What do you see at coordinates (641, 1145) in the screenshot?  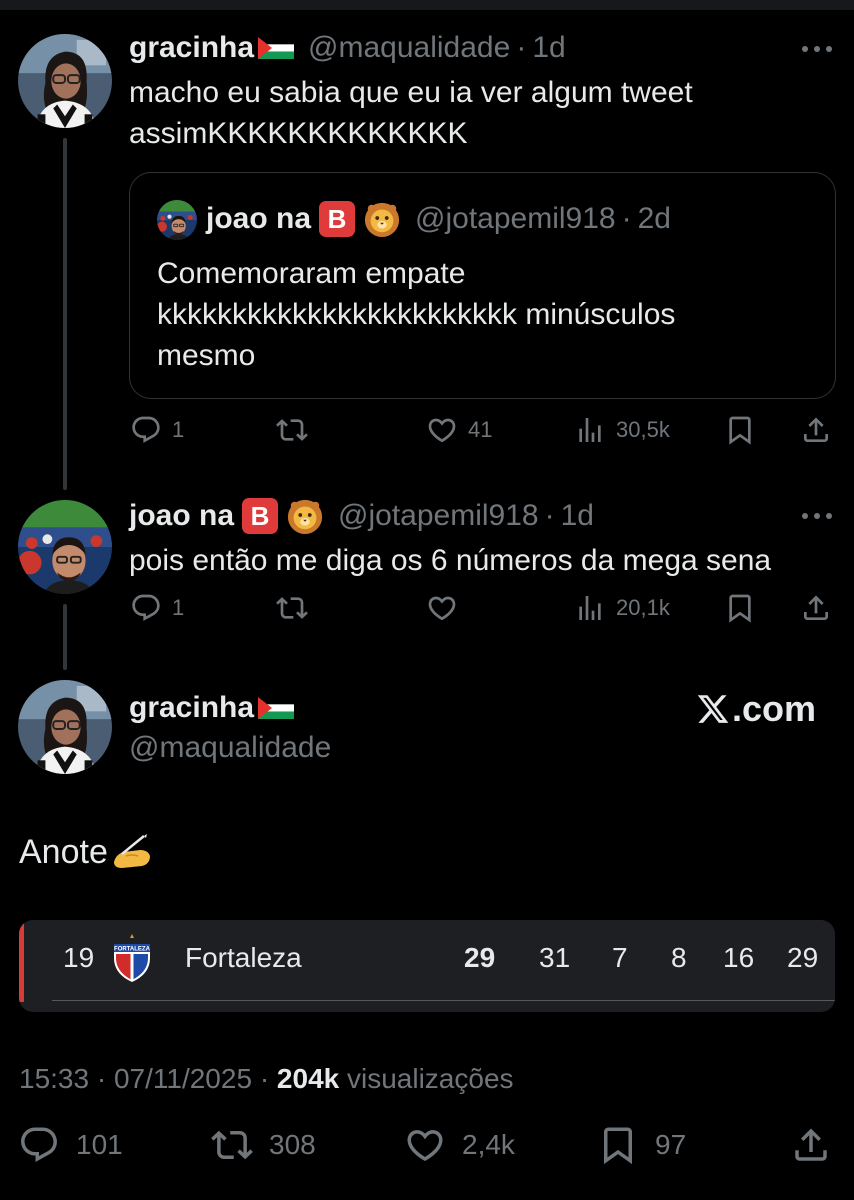 I see `bookmark-button: 97` at bounding box center [641, 1145].